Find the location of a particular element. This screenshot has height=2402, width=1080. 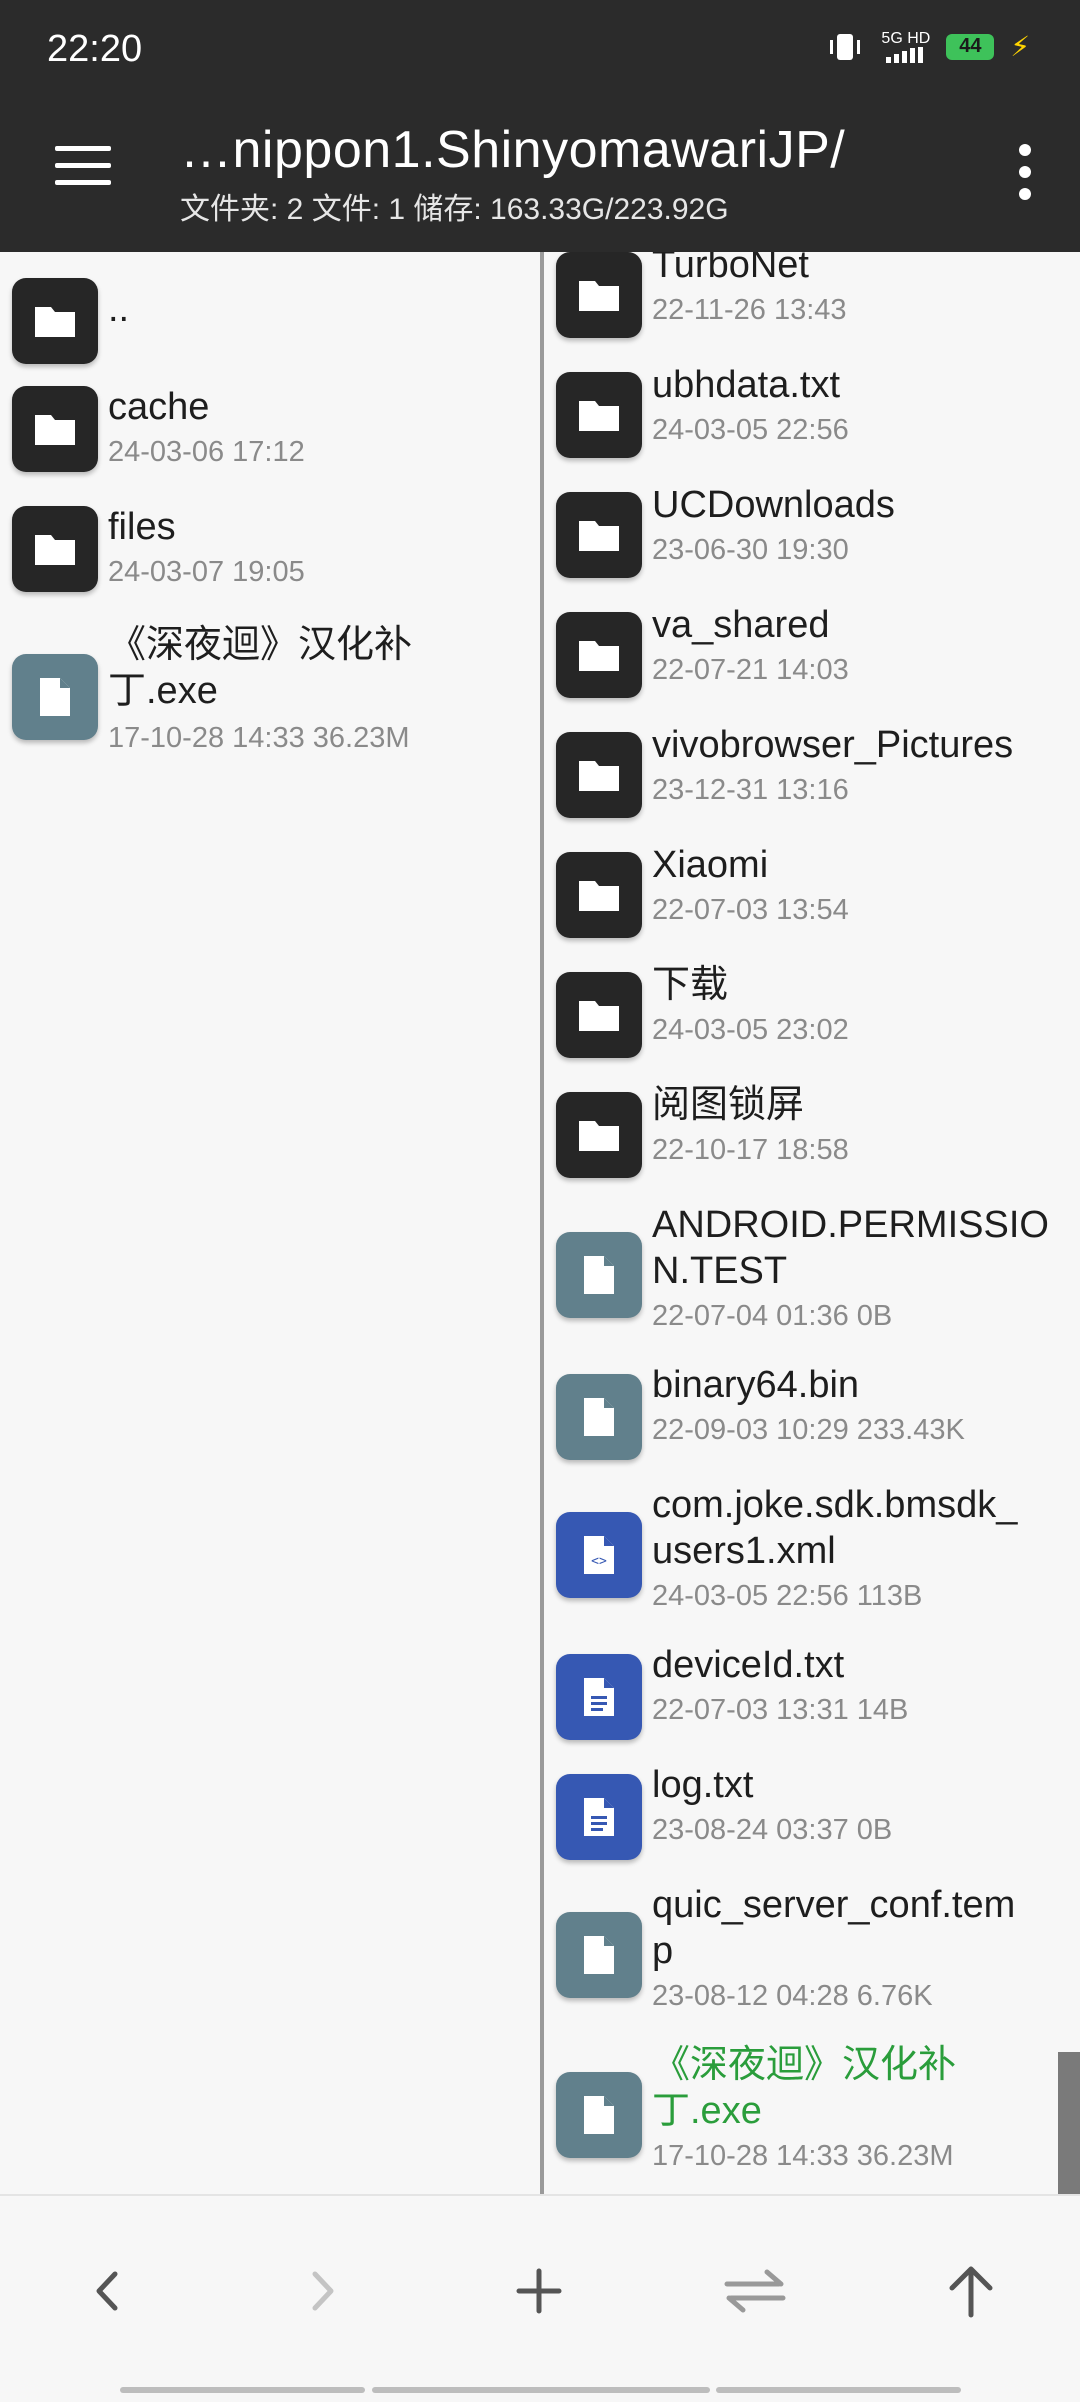

list-item: va_shared 22-07-21 14:03 is located at coordinates (812, 652).